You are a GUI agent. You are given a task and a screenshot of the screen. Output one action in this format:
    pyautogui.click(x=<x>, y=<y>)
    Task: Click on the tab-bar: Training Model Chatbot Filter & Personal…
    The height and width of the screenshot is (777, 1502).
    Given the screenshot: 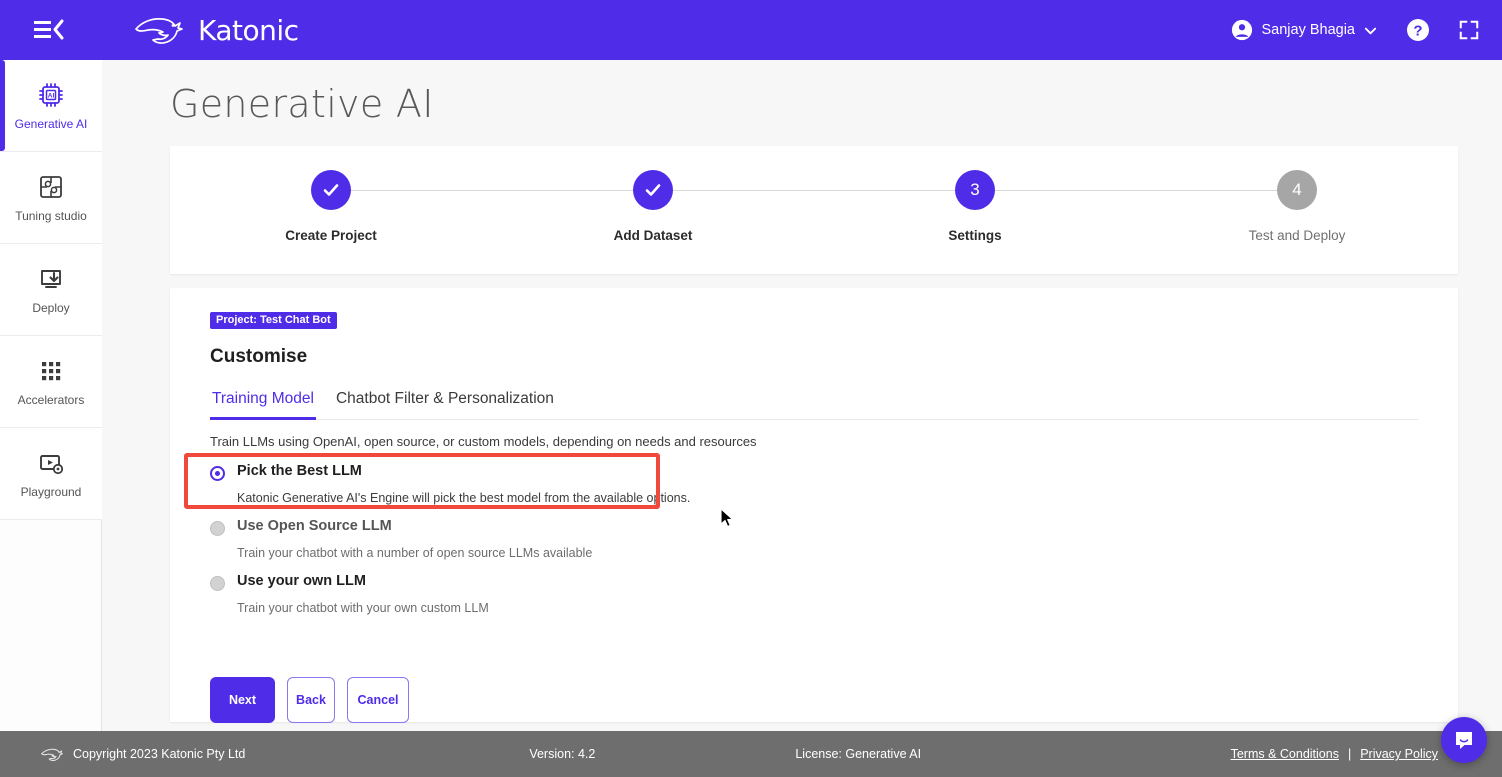 What is the action you would take?
    pyautogui.click(x=814, y=405)
    